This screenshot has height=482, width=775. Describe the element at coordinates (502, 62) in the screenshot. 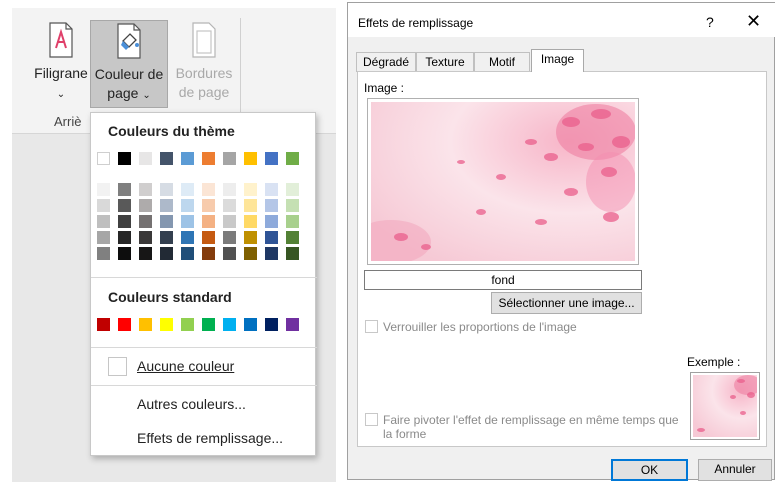

I see `tab-pattern: Motif` at that location.